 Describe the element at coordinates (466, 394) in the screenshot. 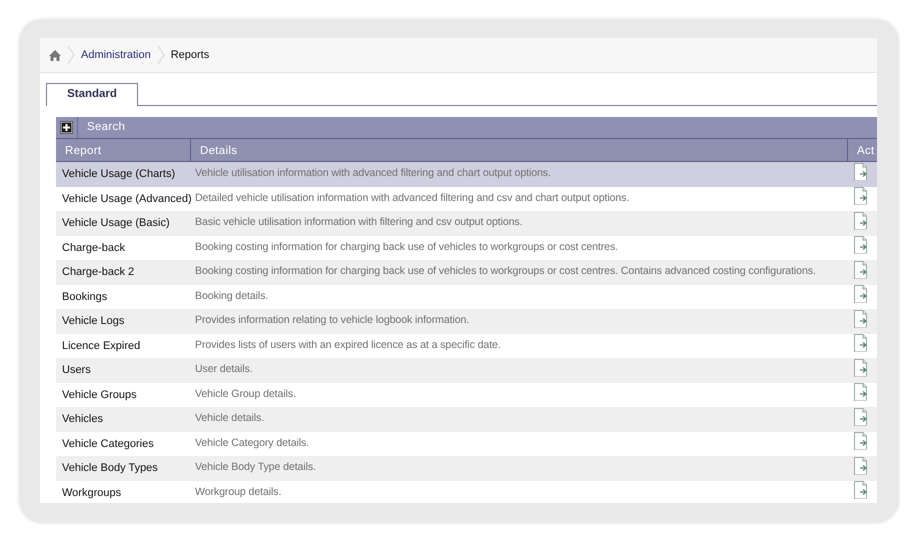

I see `table-row: Vehicle Groups Vehicle Group details.` at that location.